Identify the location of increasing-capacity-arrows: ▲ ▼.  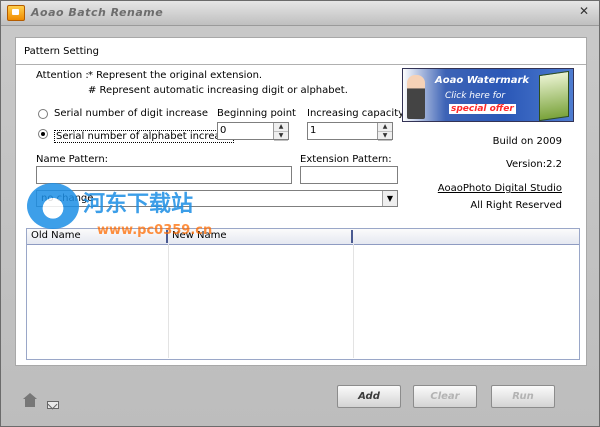
(384, 132).